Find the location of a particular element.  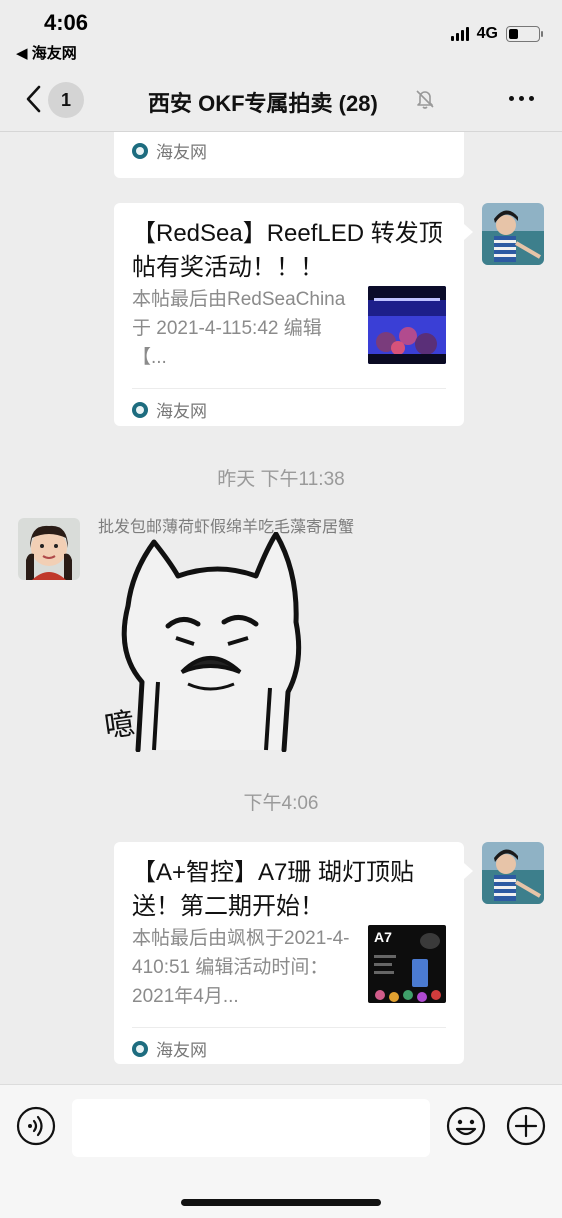

shared-link-card: 海友网 is located at coordinates (289, 155).